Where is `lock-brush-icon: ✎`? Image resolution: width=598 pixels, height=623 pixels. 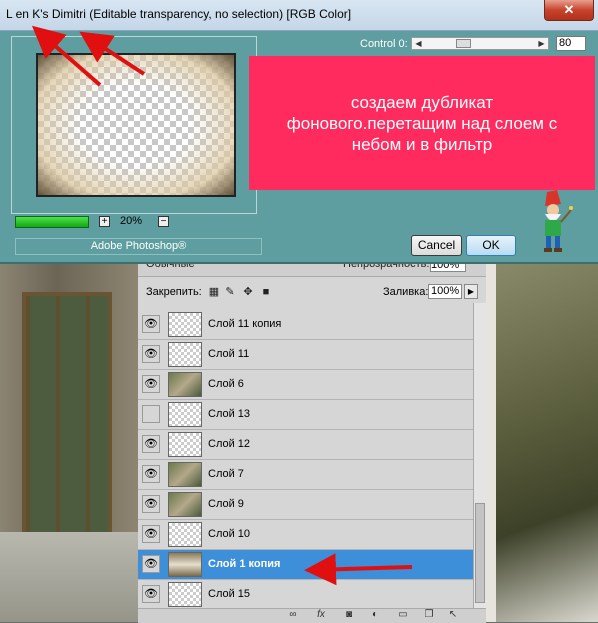 lock-brush-icon: ✎ is located at coordinates (230, 292).